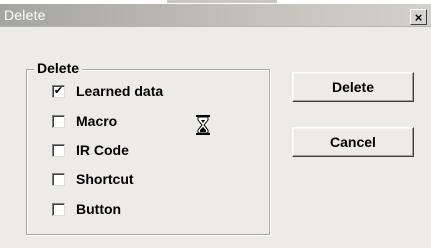 The height and width of the screenshot is (248, 431). I want to click on title-bar-top-edge, so click(215, 2).